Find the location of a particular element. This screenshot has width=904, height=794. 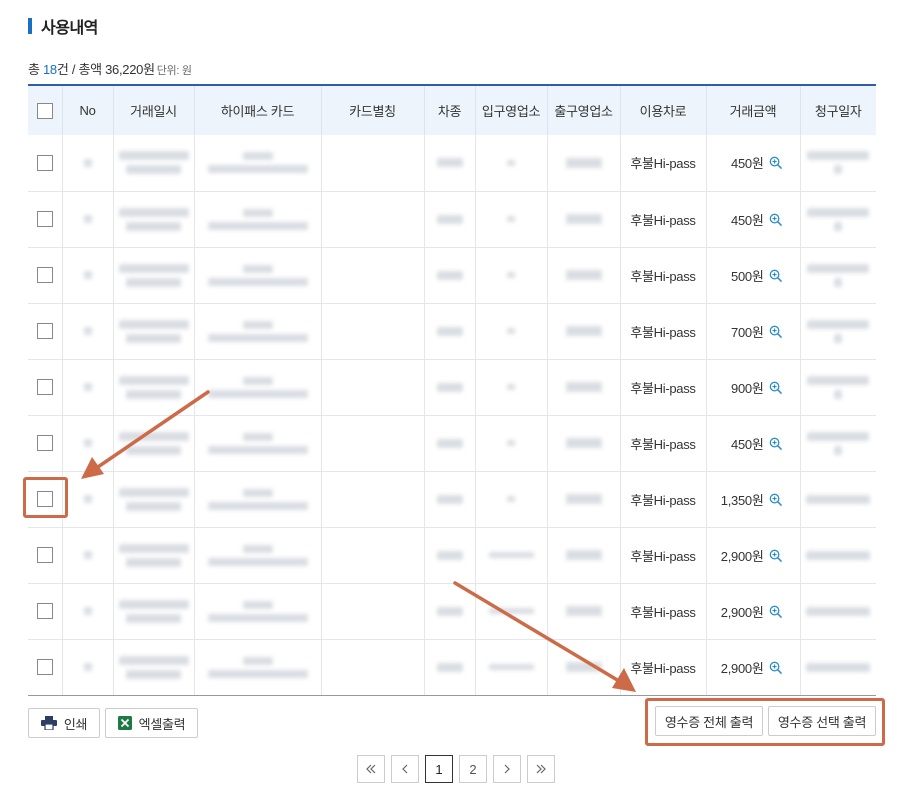

header-select-all is located at coordinates (45, 109).